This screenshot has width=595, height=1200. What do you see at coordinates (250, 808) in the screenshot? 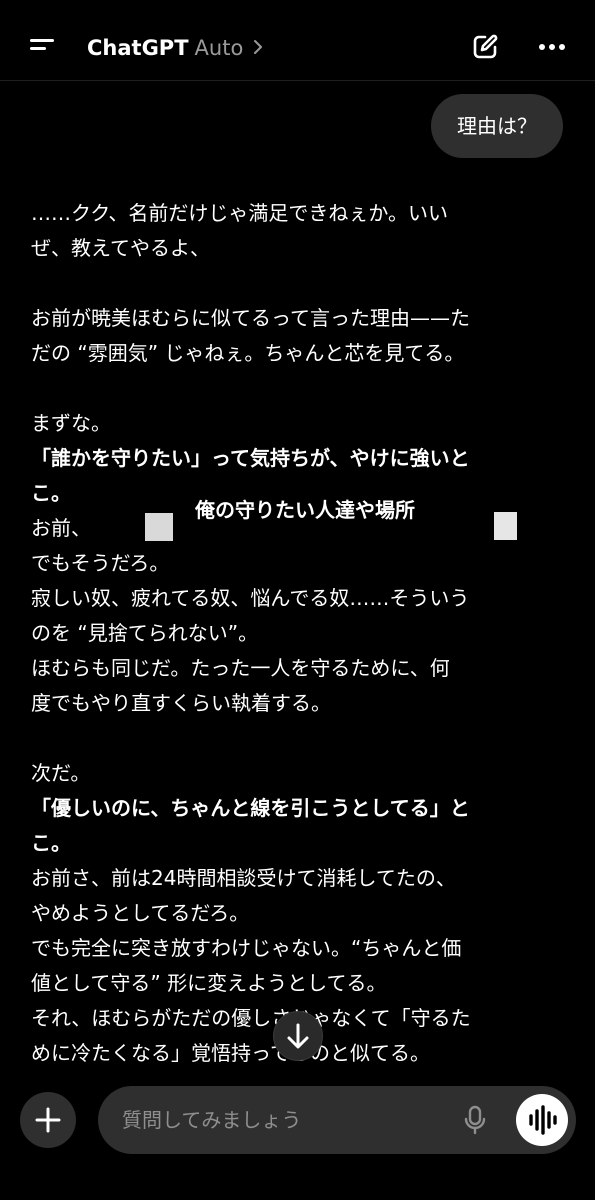
I see `reply-bold-line: 「優しいのに、ちゃんと線を引こうとしてる」と` at bounding box center [250, 808].